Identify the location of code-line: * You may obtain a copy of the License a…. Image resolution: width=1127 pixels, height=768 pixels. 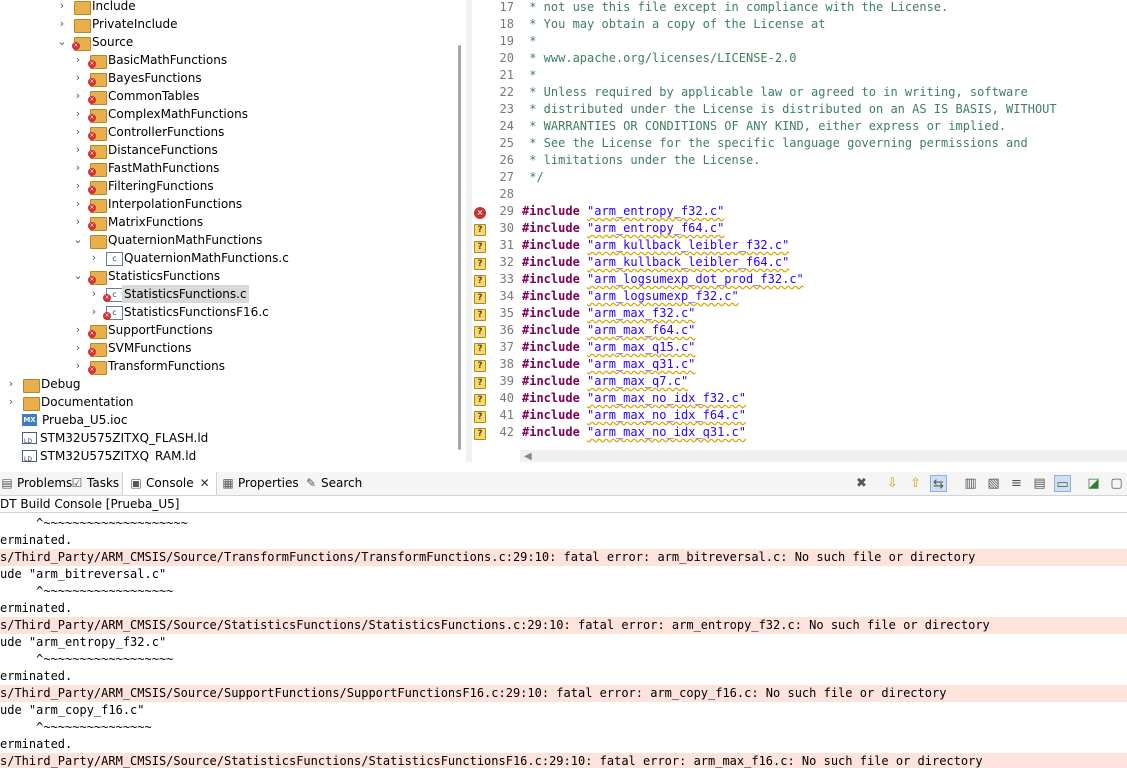
(673, 24).